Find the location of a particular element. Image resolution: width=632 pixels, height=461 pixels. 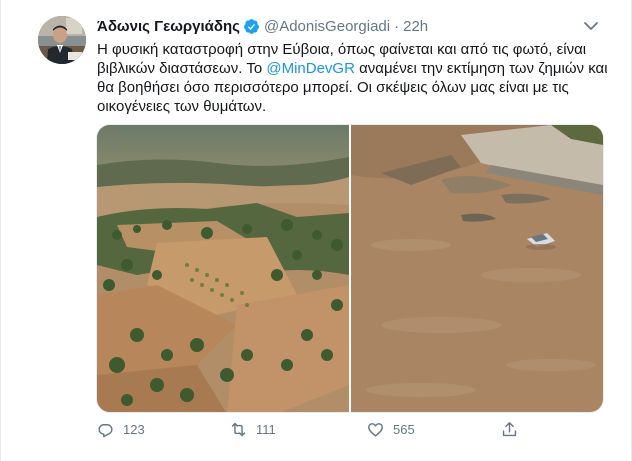

author-handle: @AdonisGeorgiadi is located at coordinates (327, 26).